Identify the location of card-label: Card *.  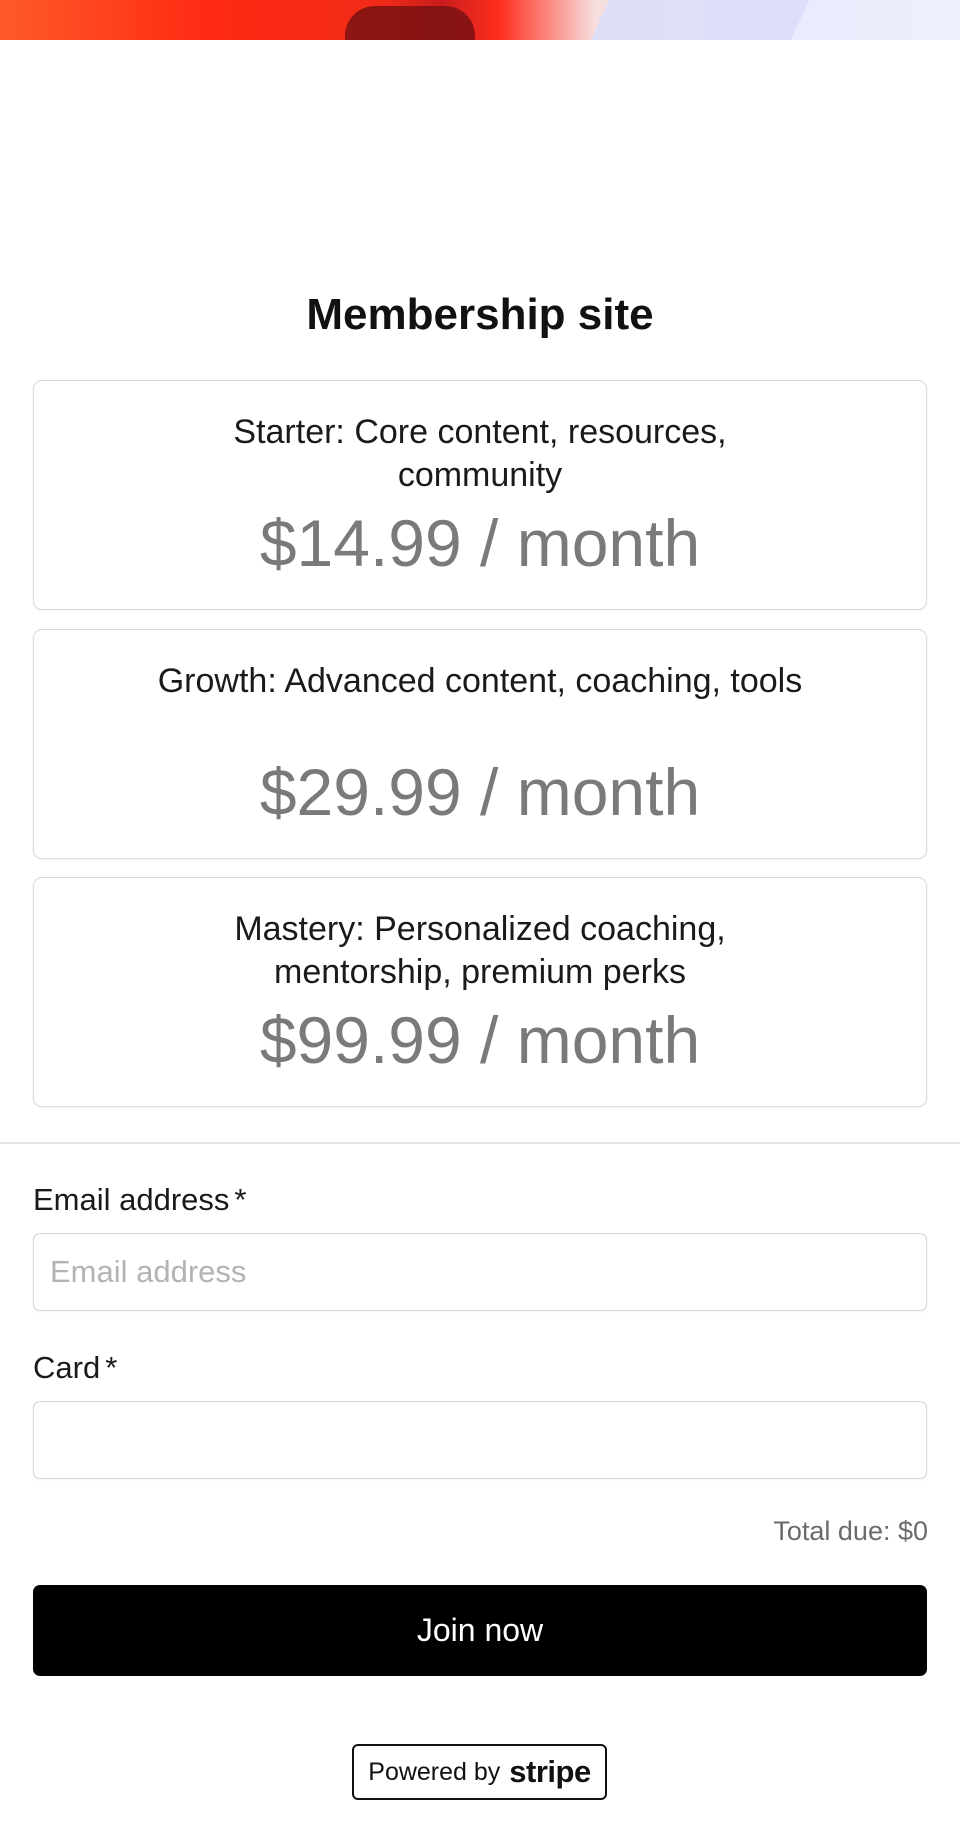
(75, 1368).